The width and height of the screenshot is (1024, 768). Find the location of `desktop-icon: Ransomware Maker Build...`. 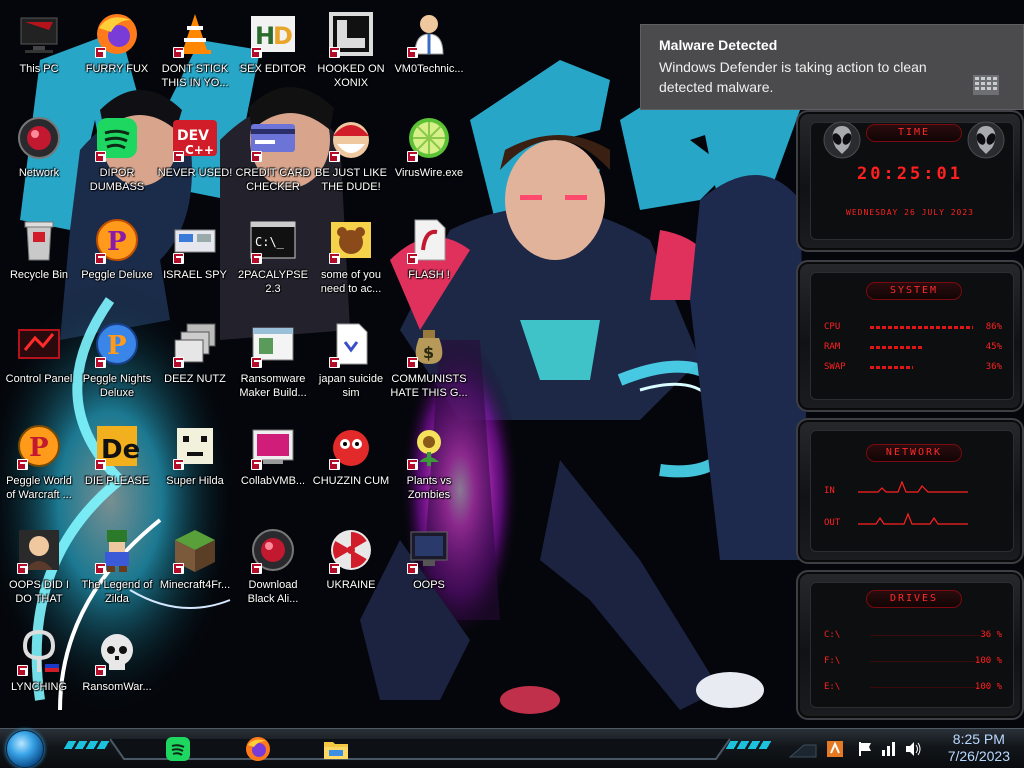

desktop-icon: Ransomware Maker Build... is located at coordinates (273, 364).